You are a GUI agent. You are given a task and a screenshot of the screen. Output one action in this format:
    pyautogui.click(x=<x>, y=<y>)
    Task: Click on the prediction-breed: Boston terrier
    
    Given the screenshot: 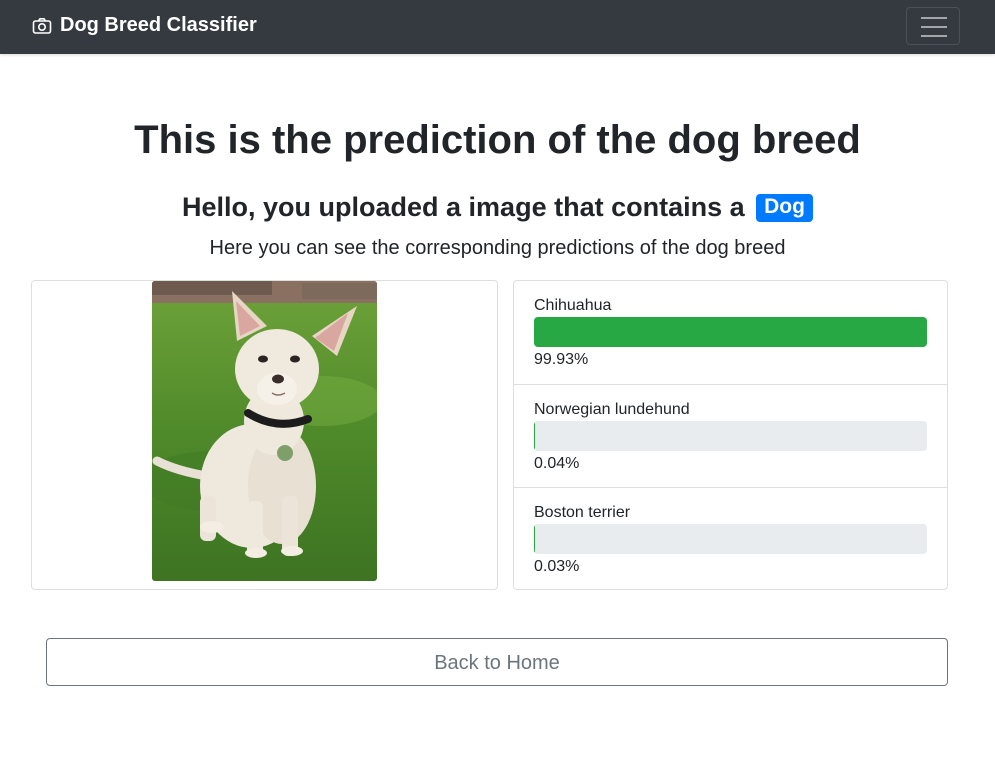 What is the action you would take?
    pyautogui.click(x=582, y=512)
    